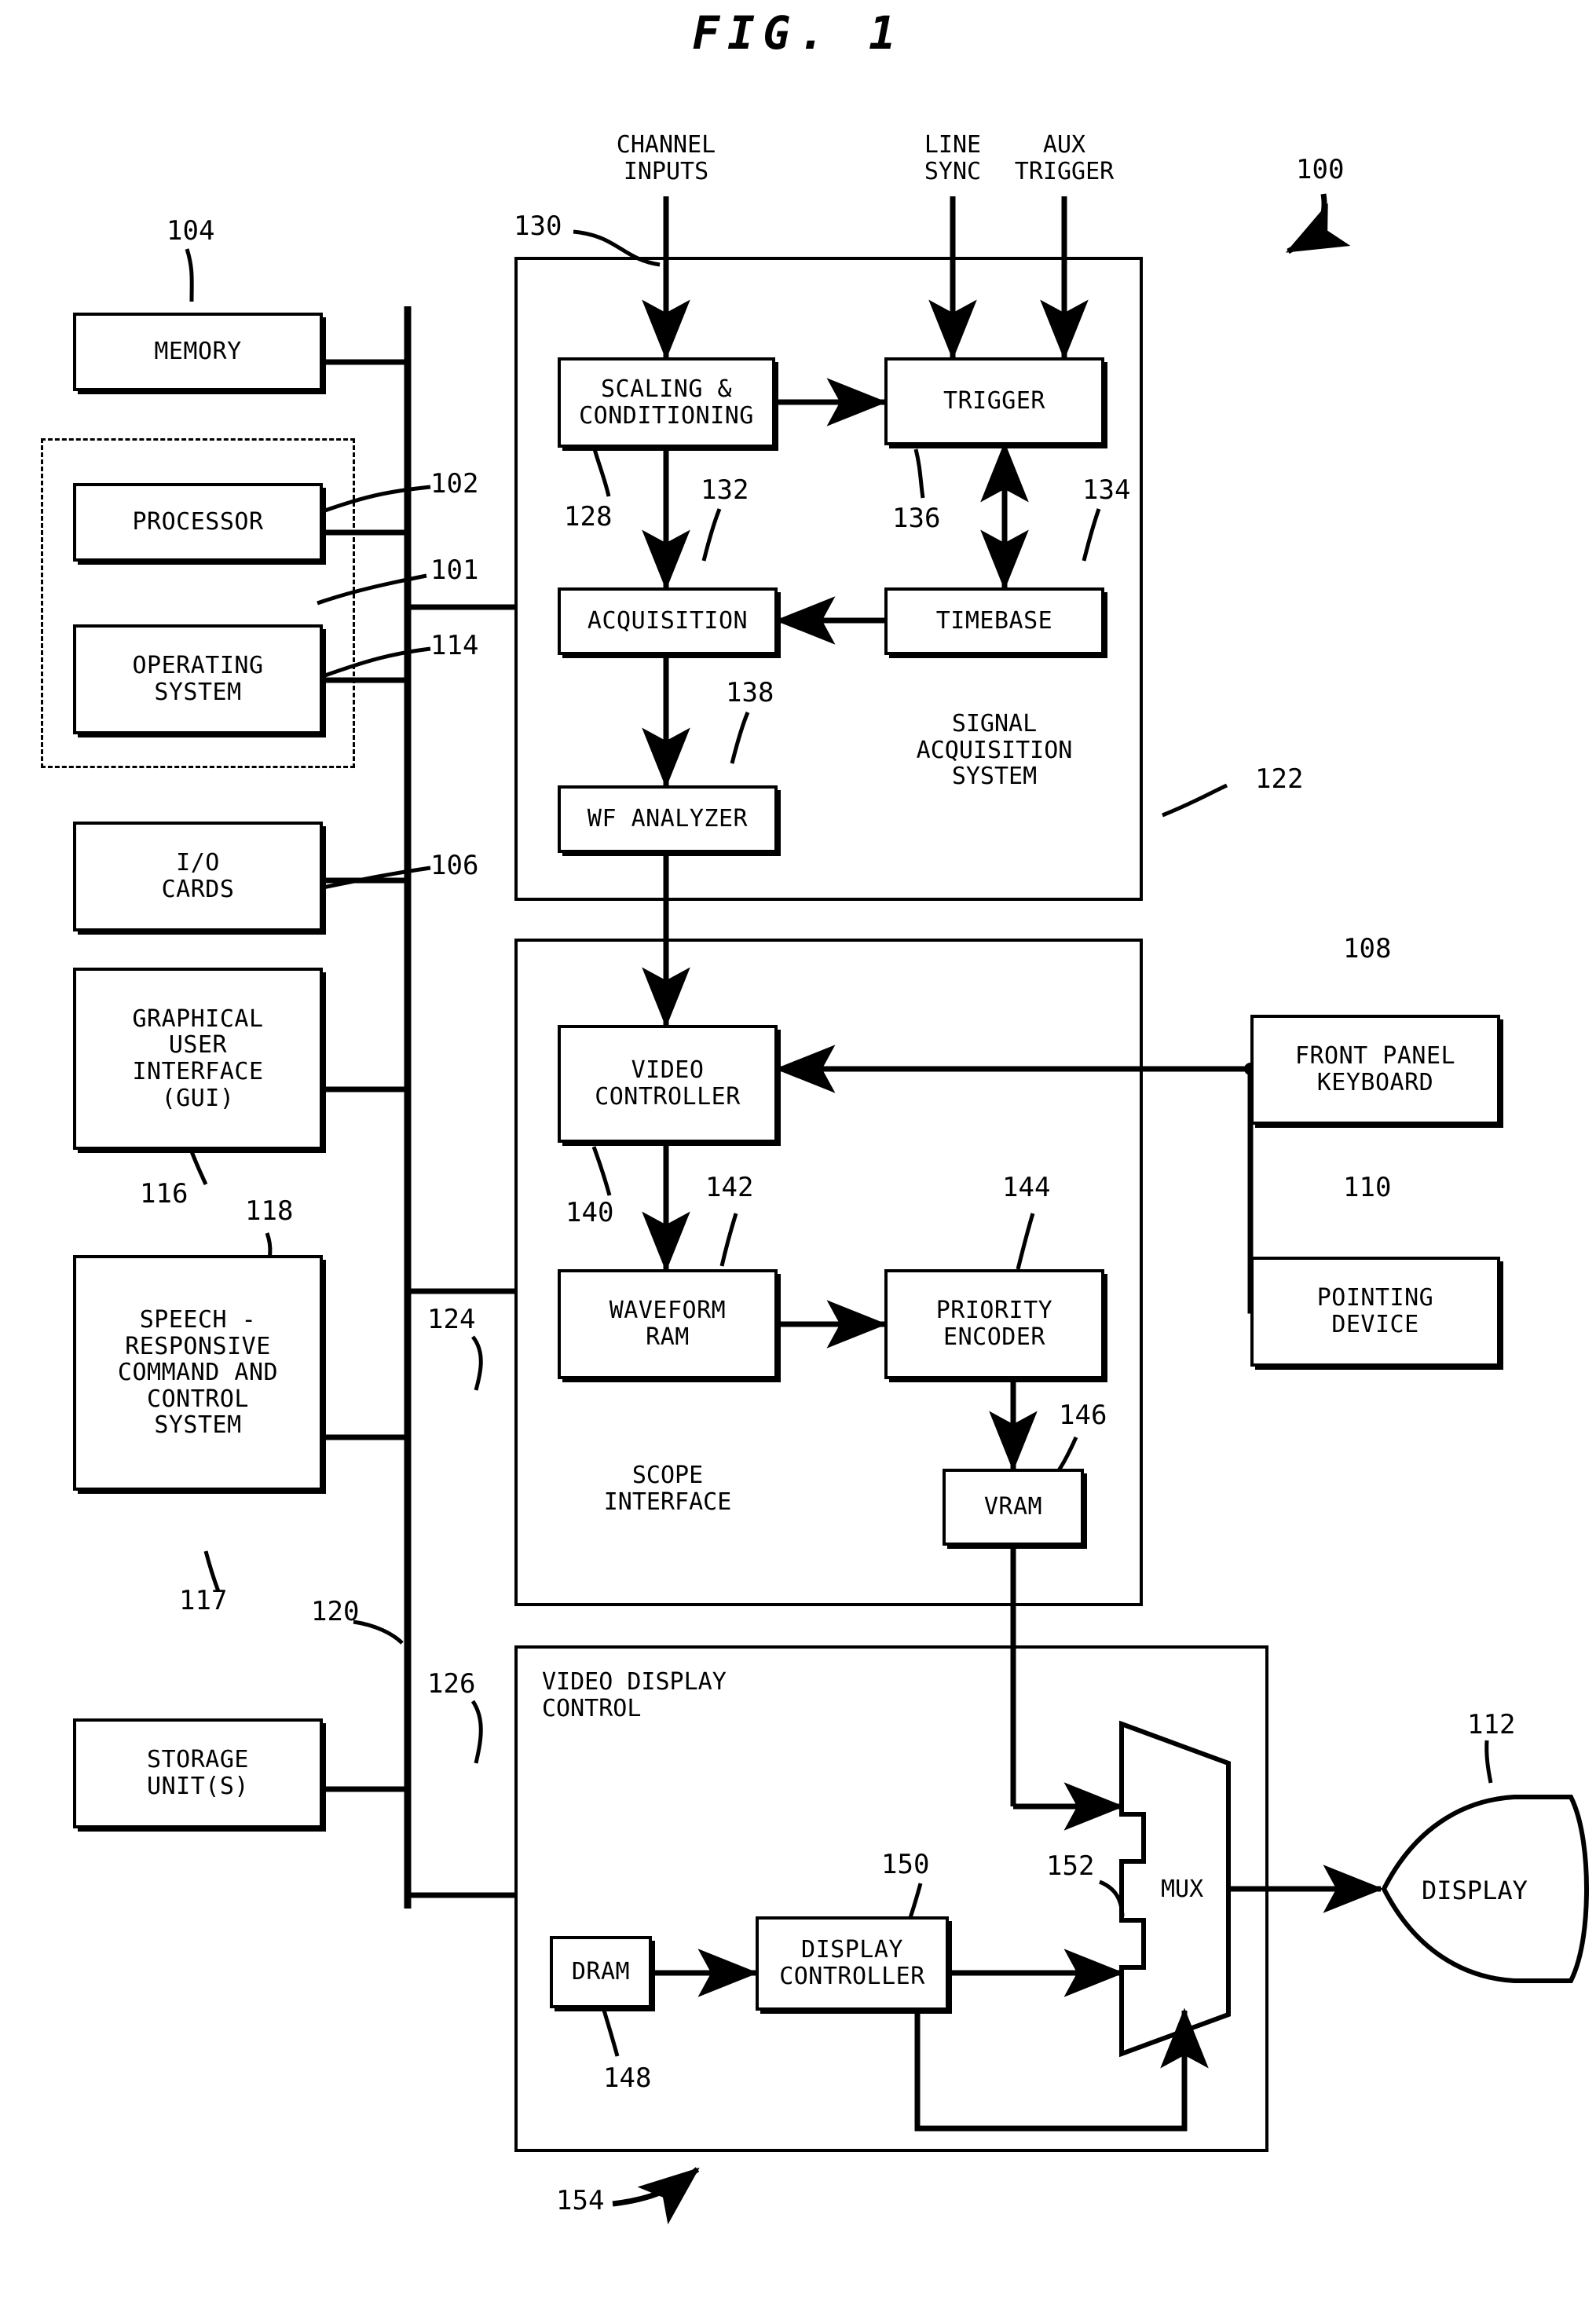 The width and height of the screenshot is (1596, 2324). I want to click on ref-117: 117, so click(203, 1600).